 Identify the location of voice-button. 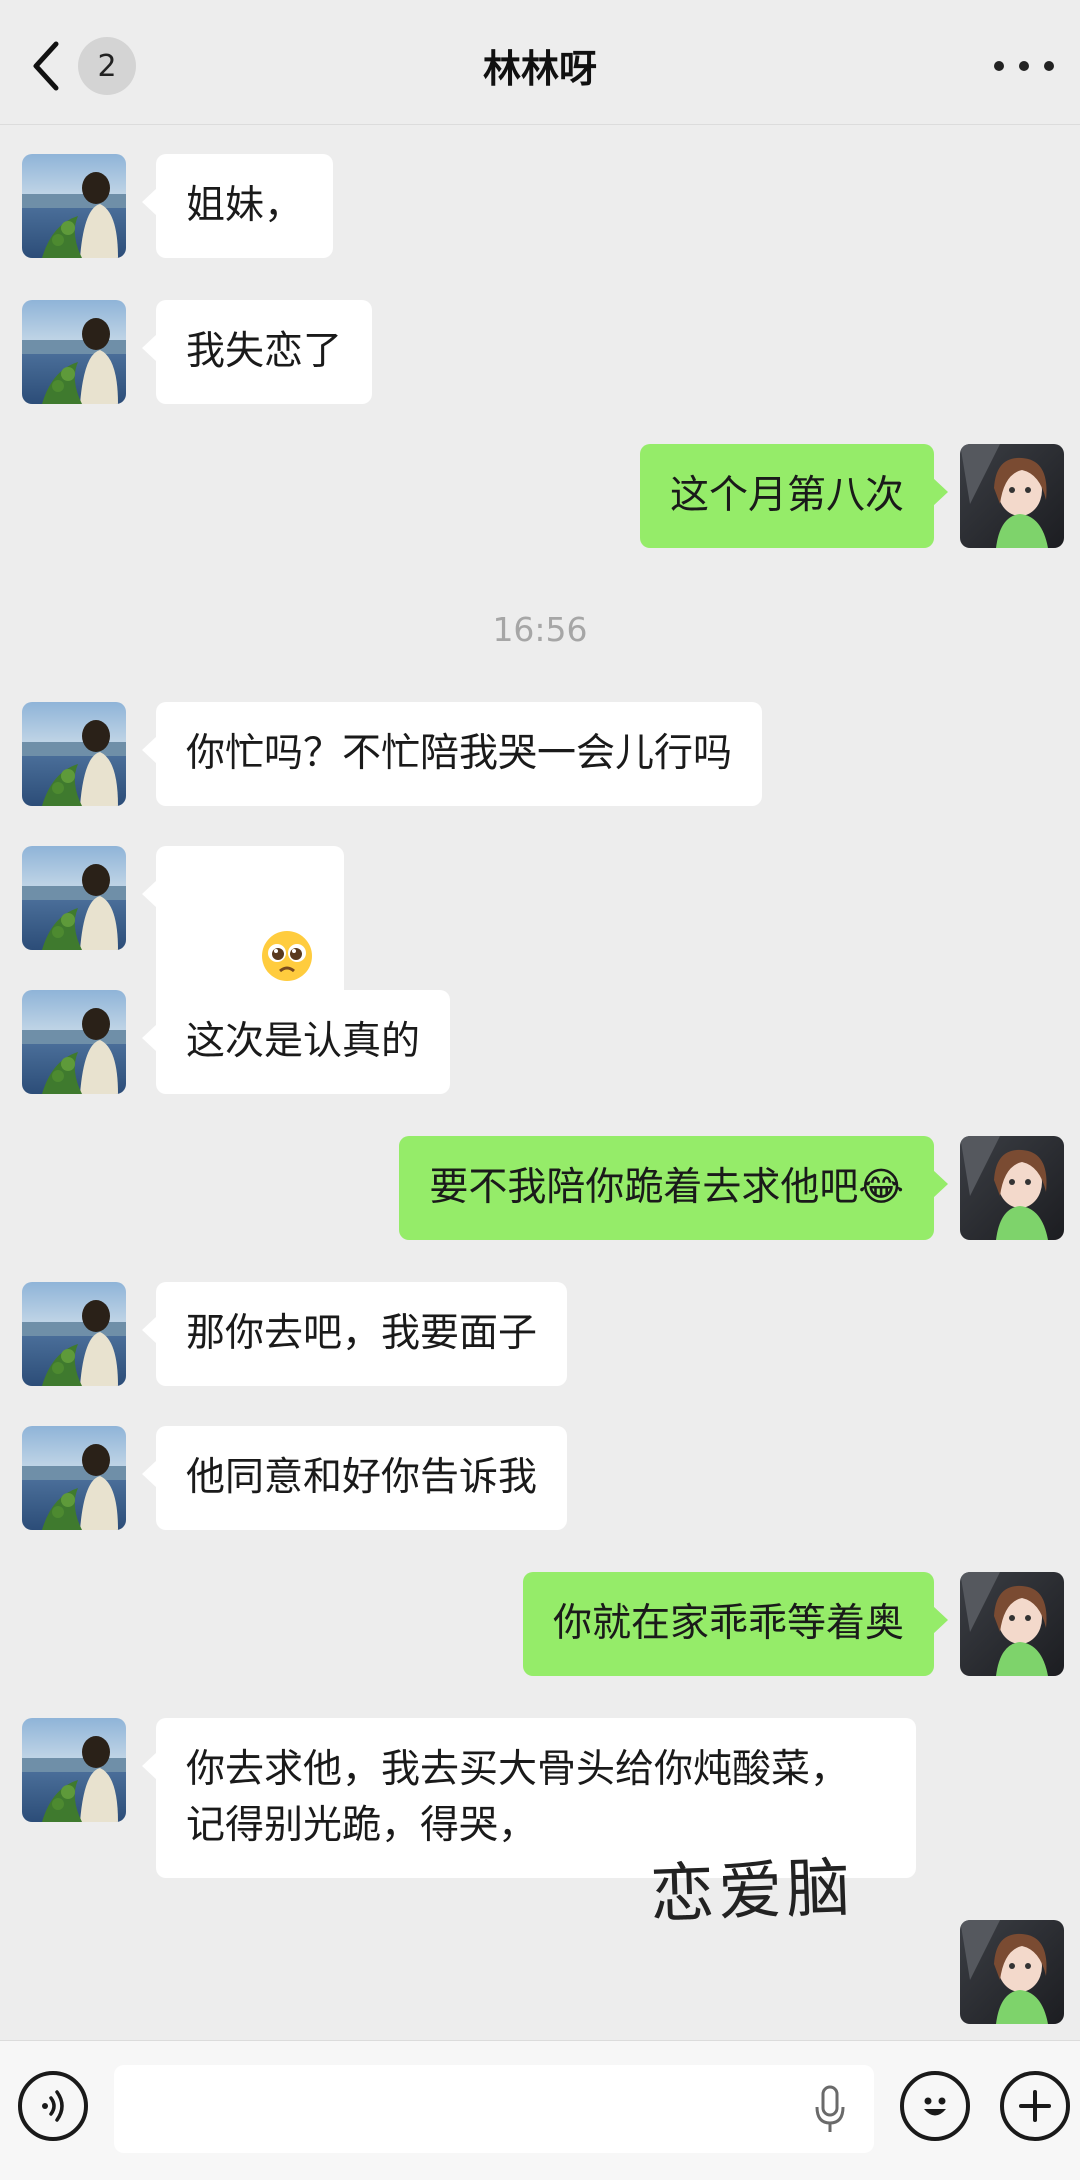
(53, 2106).